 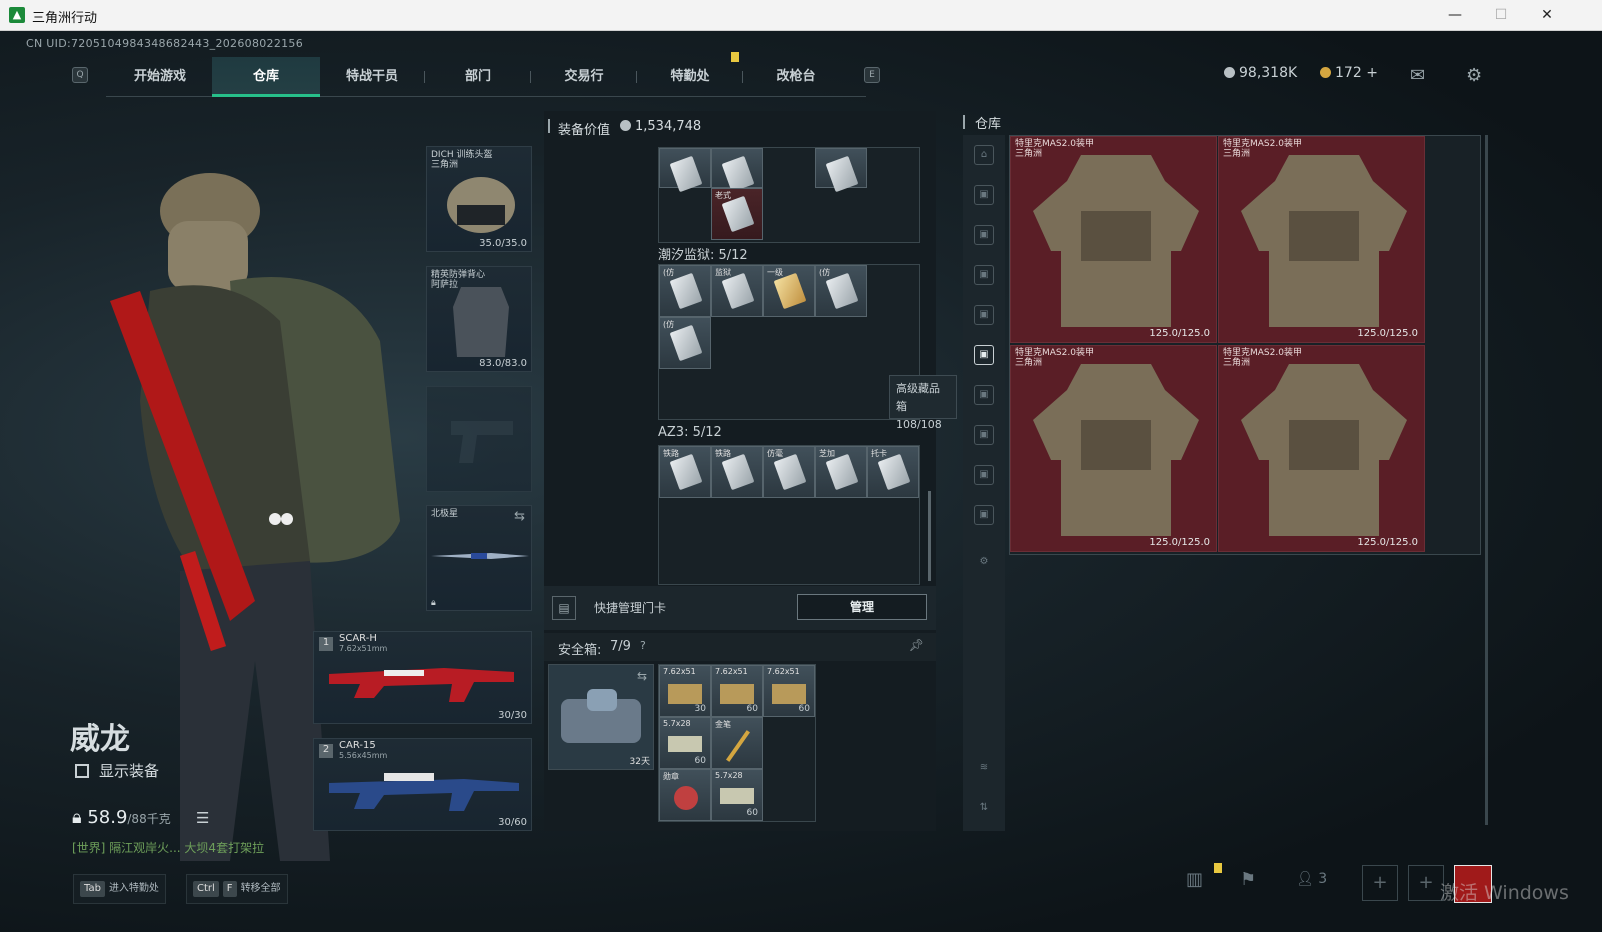 What do you see at coordinates (133, 888) in the screenshot?
I see `hint-label: 进入特勤处` at bounding box center [133, 888].